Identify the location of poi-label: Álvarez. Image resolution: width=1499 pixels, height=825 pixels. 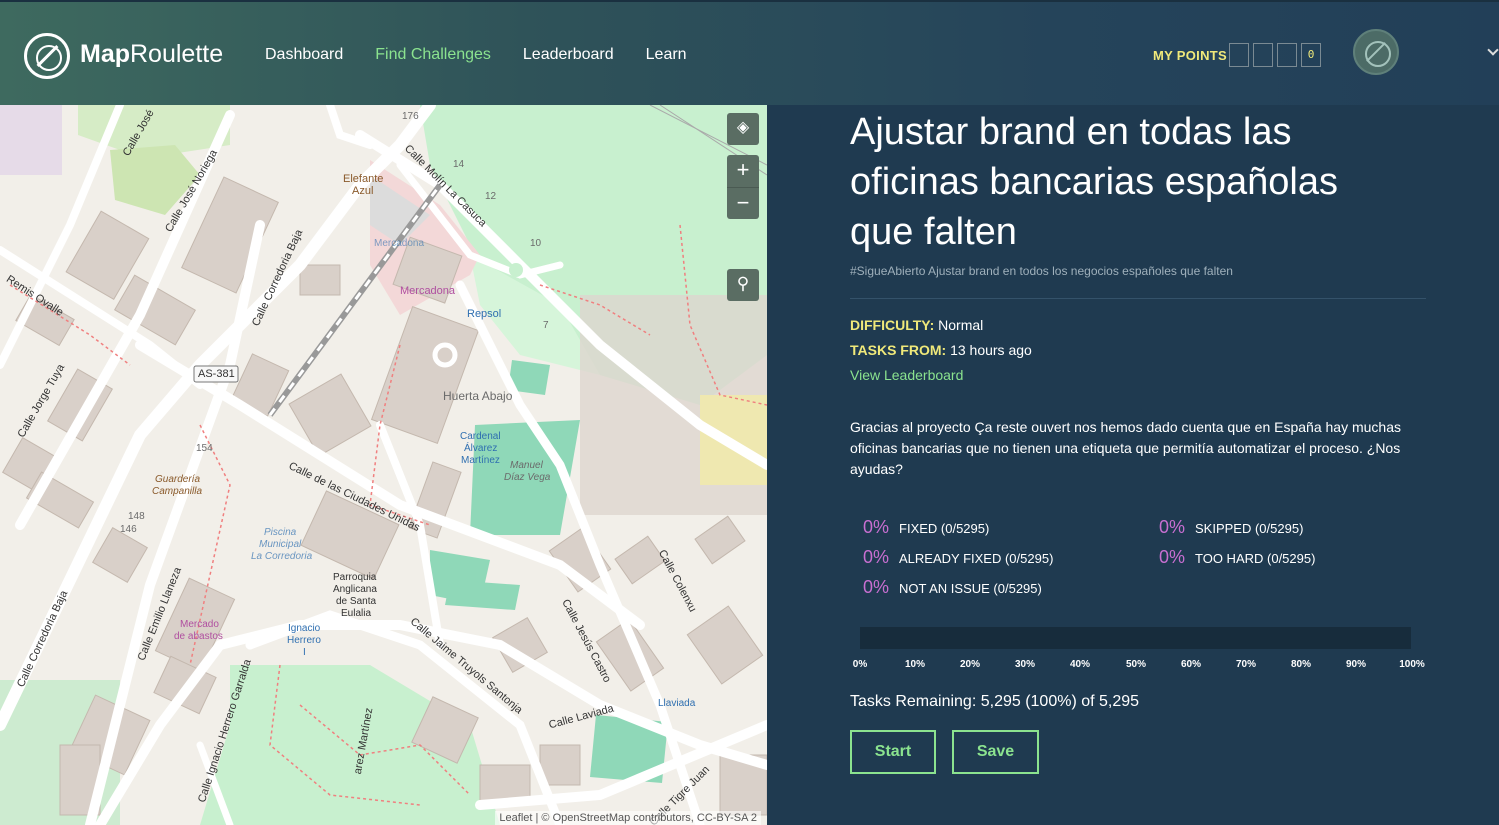
(481, 448).